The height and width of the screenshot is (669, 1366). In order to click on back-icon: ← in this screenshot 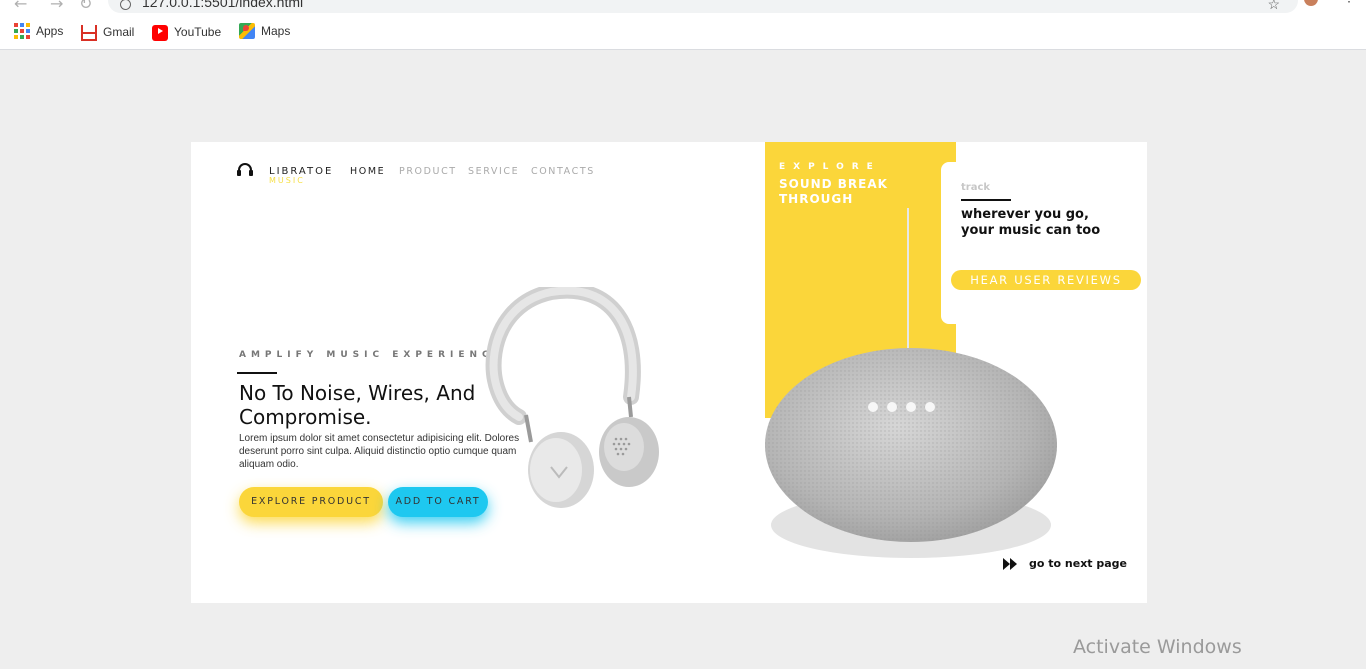, I will do `click(20, 6)`.